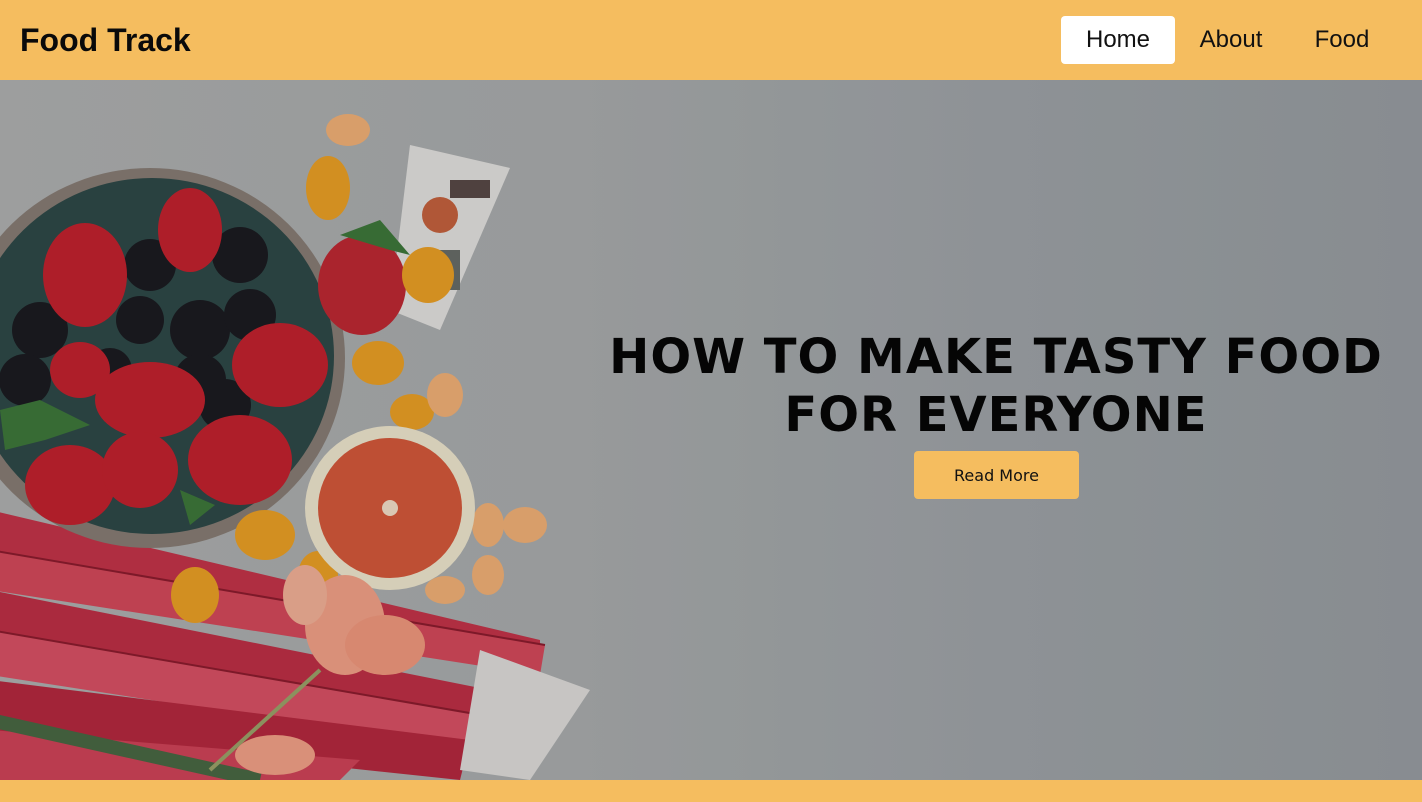  What do you see at coordinates (1342, 40) in the screenshot?
I see `nav-item-food: Food` at bounding box center [1342, 40].